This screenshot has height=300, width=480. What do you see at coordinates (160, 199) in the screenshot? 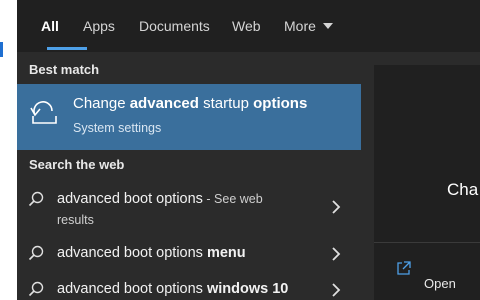
I see `web-result-1-text: advanced boot options - See web` at bounding box center [160, 199].